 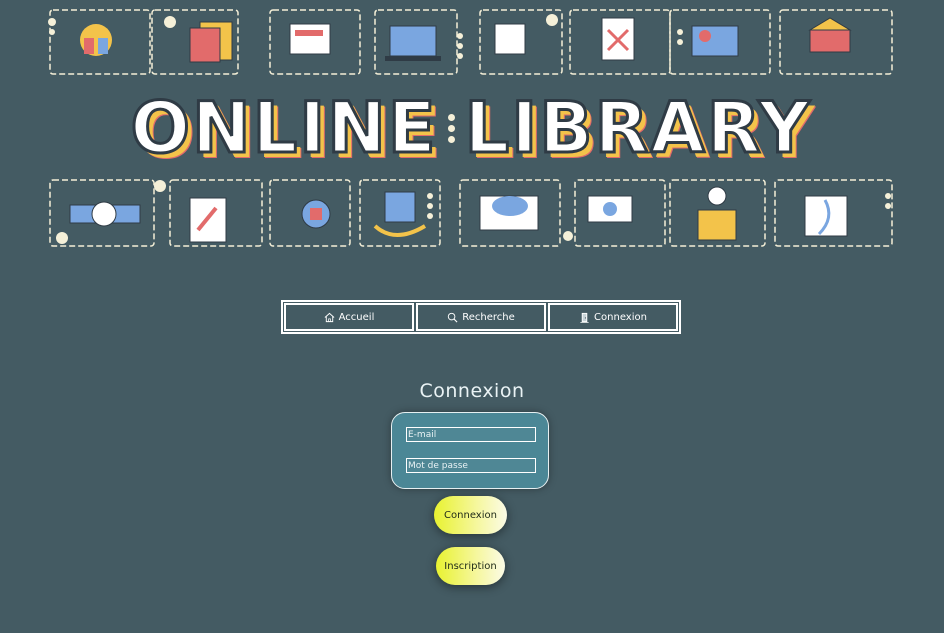 What do you see at coordinates (637, 128) in the screenshot?
I see `banner-word-library: LIBRARY` at bounding box center [637, 128].